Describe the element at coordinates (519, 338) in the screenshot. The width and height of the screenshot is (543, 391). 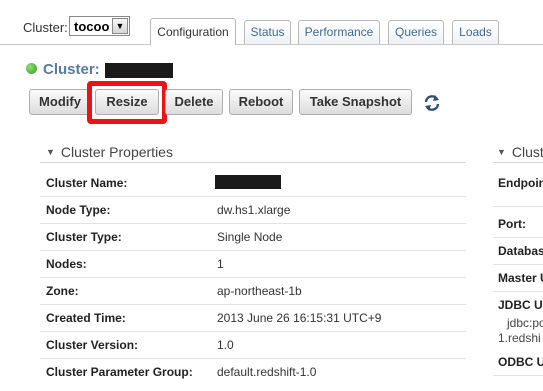
I see `jdbc-url-value: 1.redshi` at that location.